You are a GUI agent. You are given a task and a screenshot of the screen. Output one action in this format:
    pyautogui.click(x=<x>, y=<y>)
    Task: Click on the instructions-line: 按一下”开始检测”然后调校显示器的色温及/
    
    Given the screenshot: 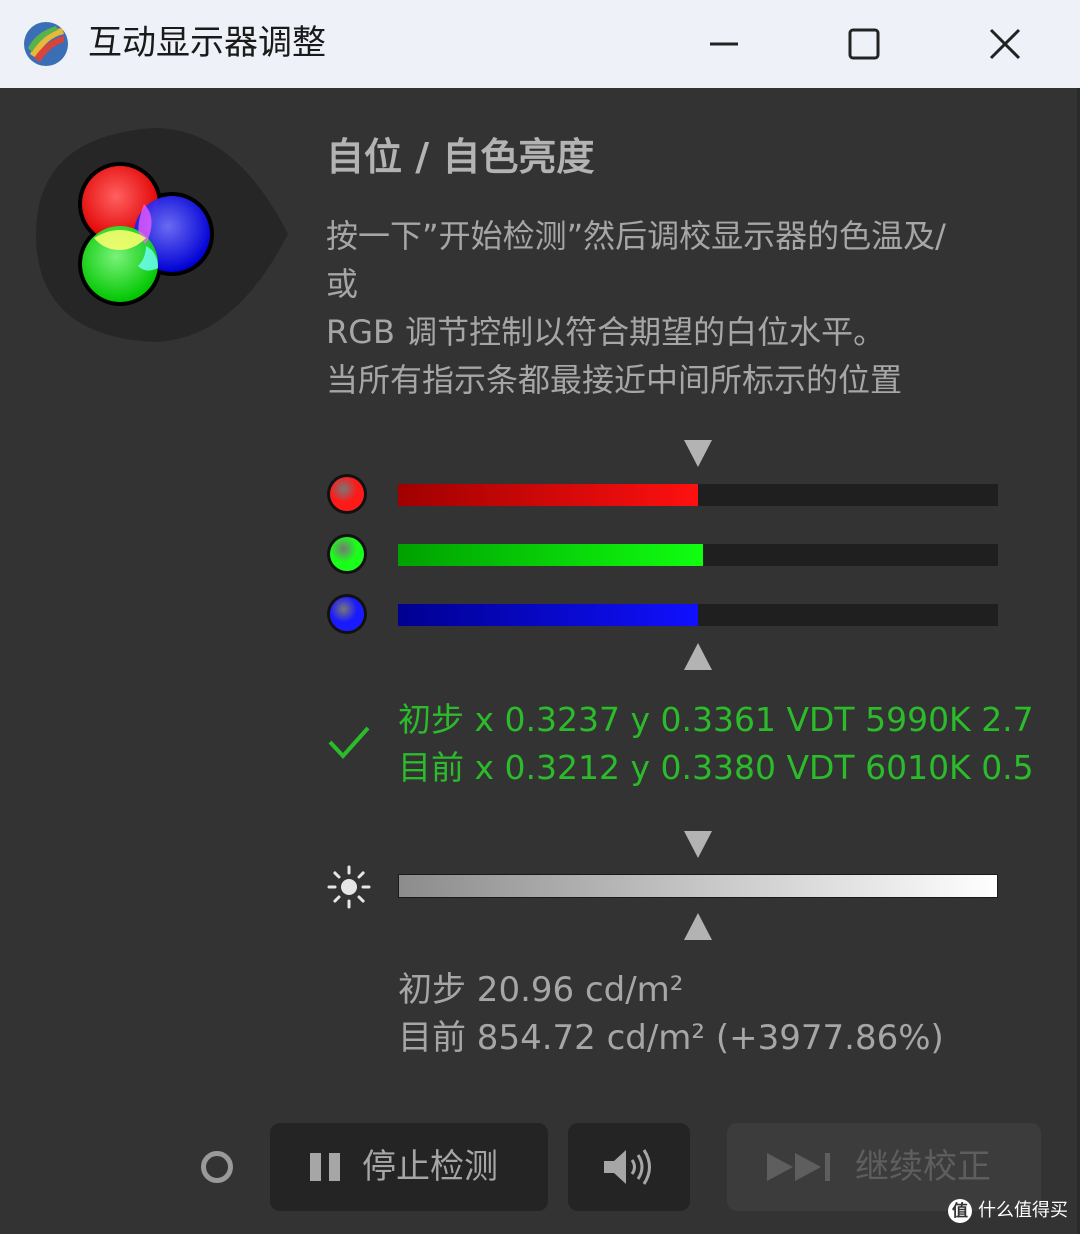 What is the action you would take?
    pyautogui.click(x=636, y=236)
    